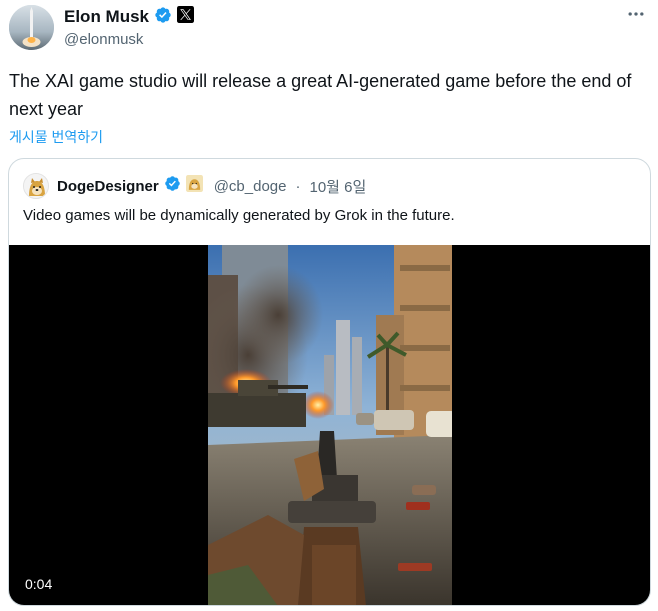 The height and width of the screenshot is (611, 658). I want to click on quoted-author-name: DogeDesigner, so click(108, 186).